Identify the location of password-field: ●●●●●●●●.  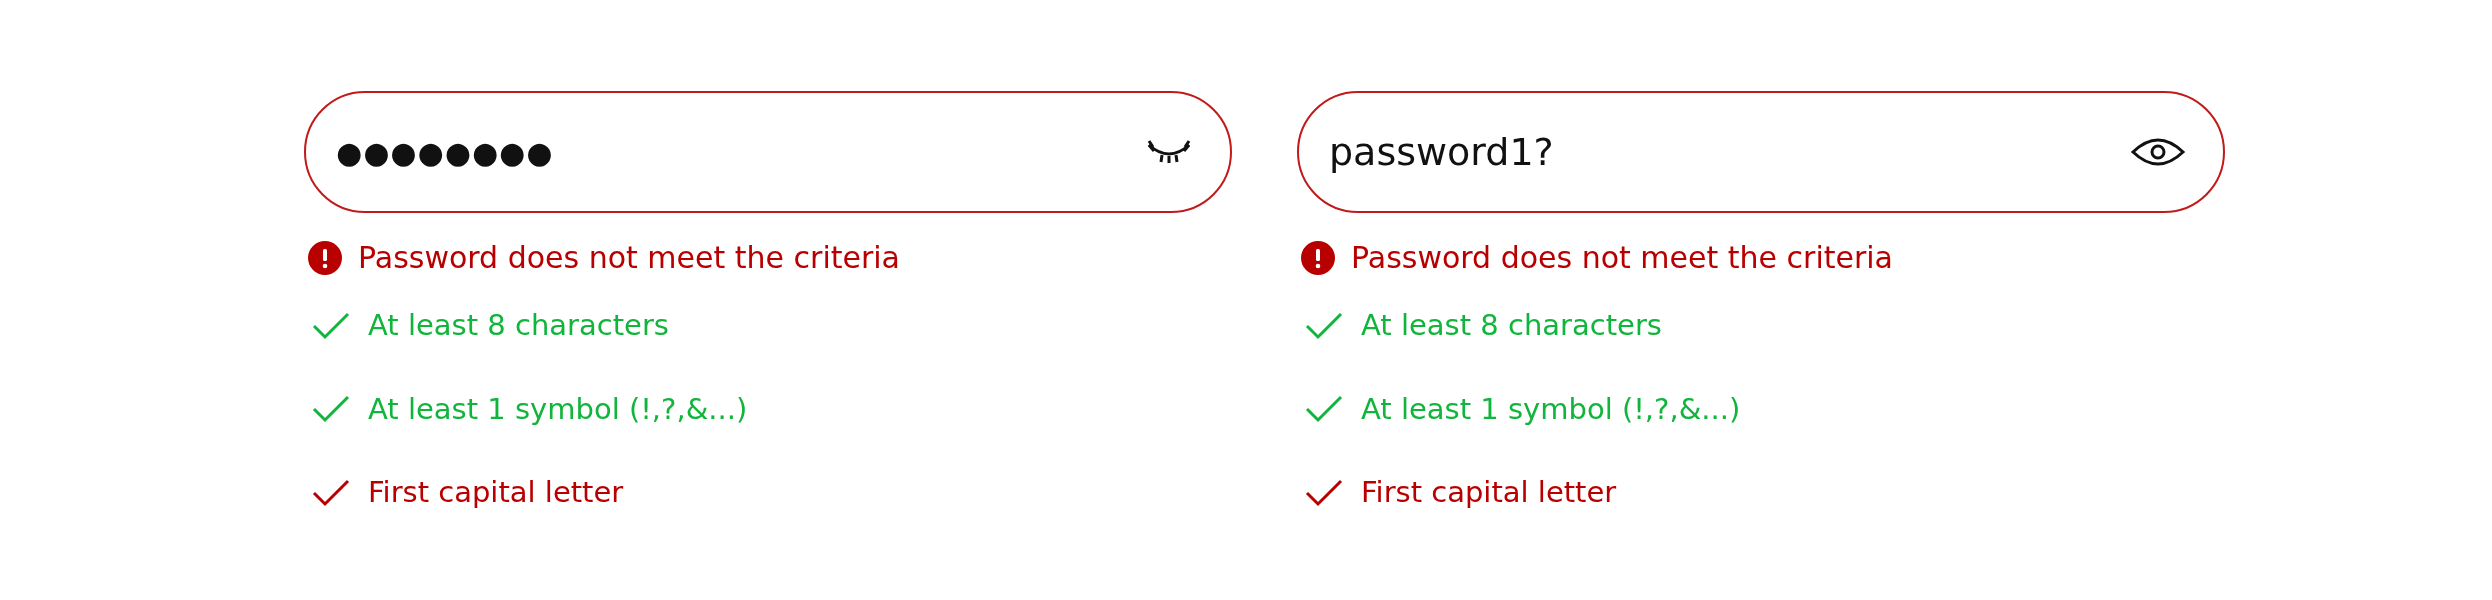
(768, 152).